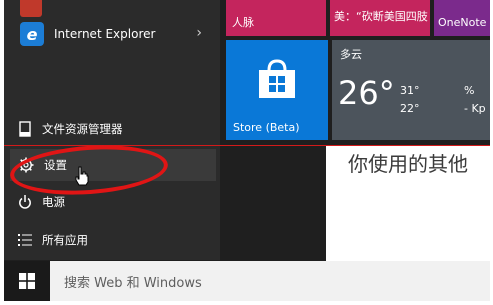 The height and width of the screenshot is (305, 493). What do you see at coordinates (243, 22) in the screenshot?
I see `contacts-tile-label: 人脉` at bounding box center [243, 22].